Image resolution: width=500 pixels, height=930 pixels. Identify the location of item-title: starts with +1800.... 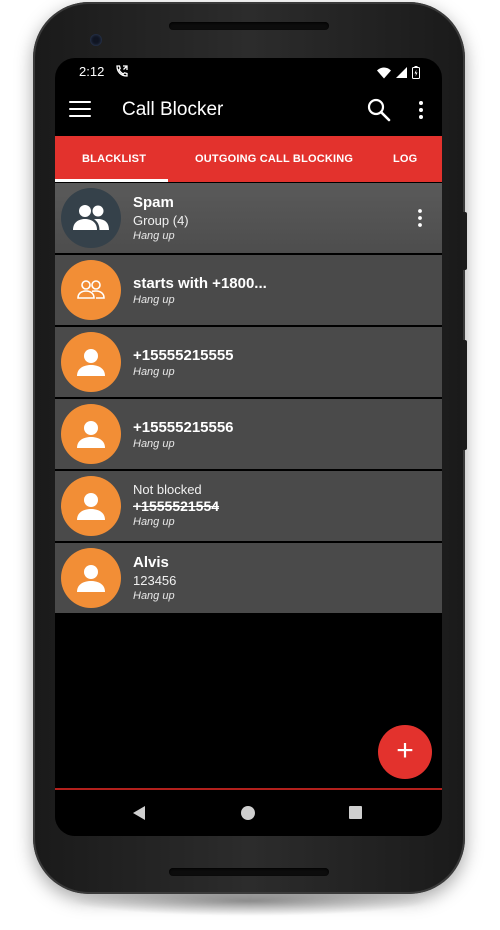
(200, 283).